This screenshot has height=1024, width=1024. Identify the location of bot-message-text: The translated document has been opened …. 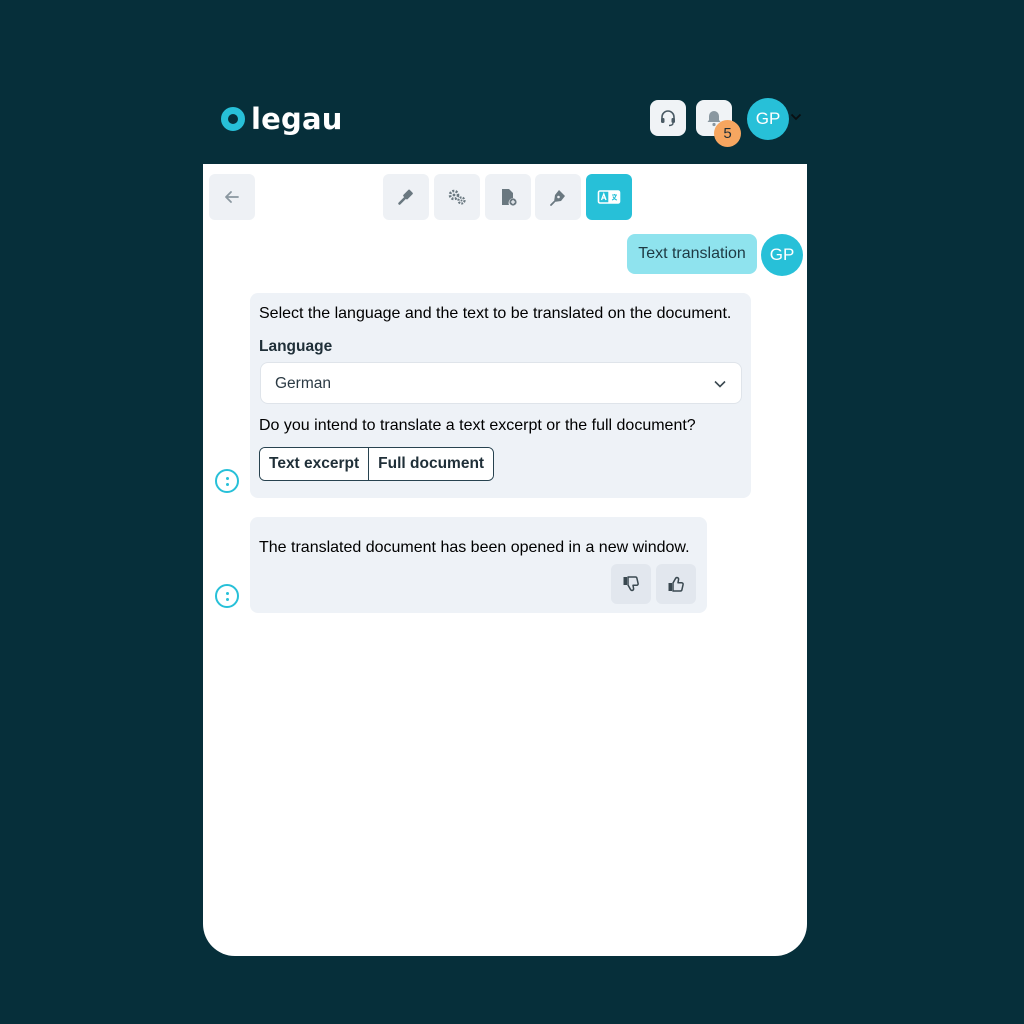
(474, 547).